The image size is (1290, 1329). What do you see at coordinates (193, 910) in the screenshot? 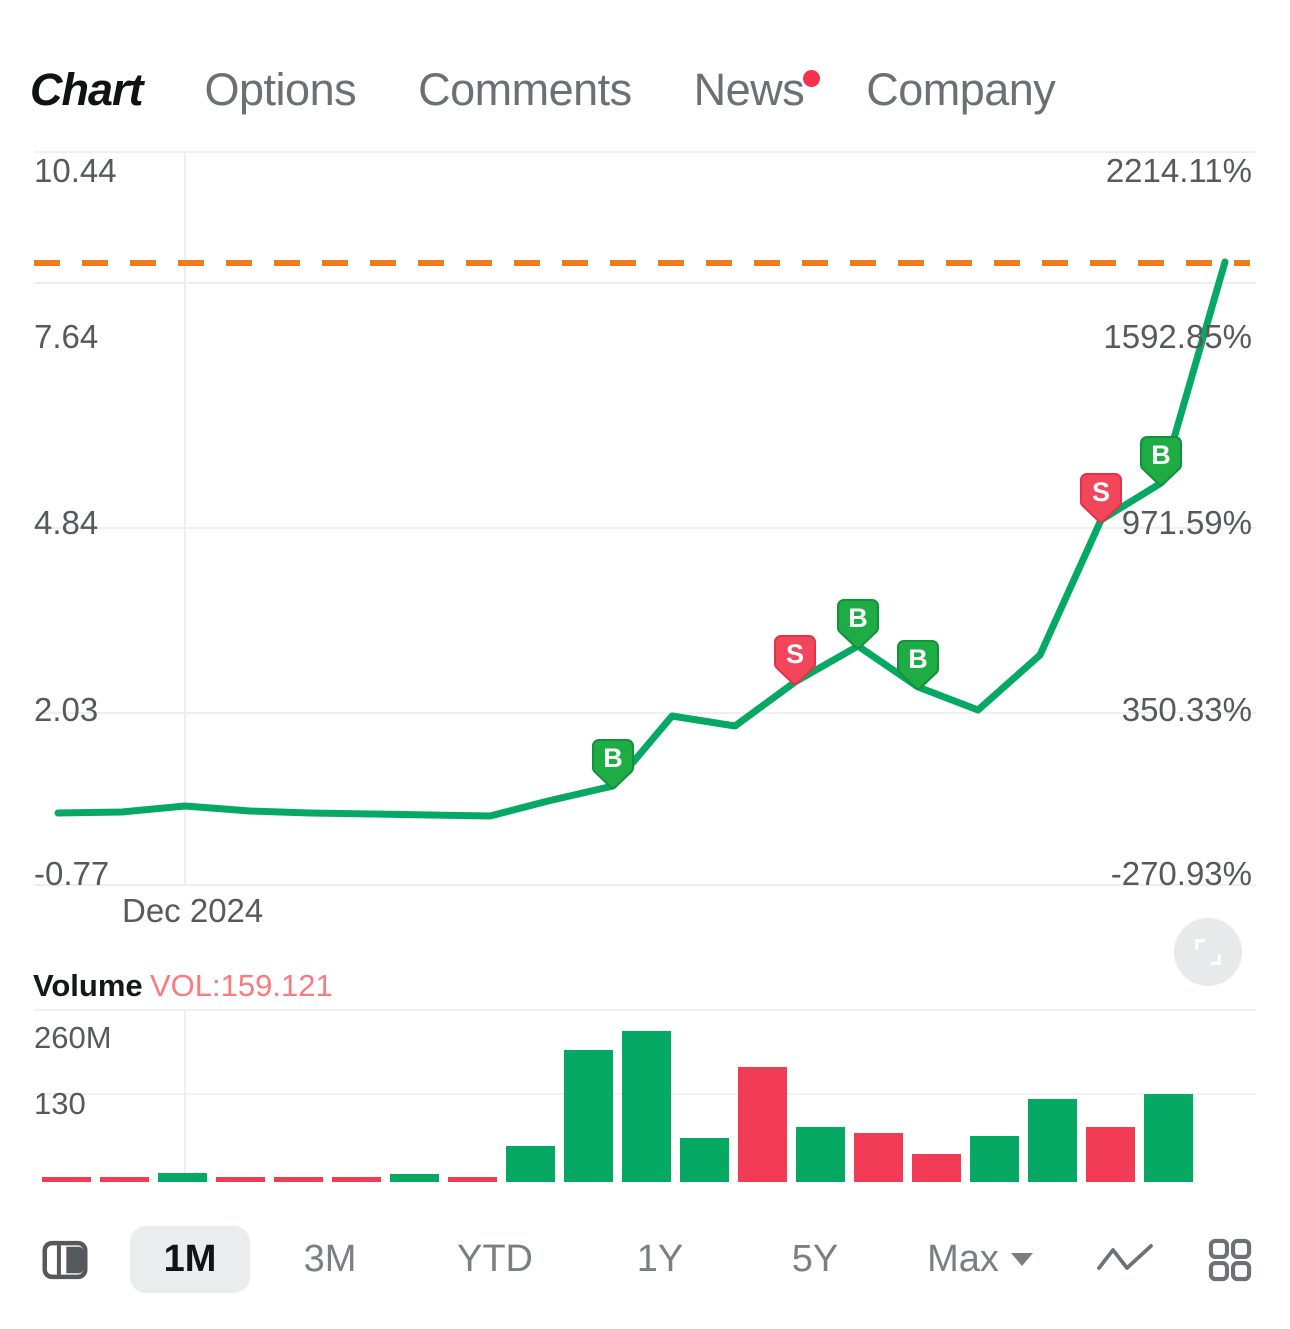
I see `x-axis-date-label: Dec 2024` at bounding box center [193, 910].